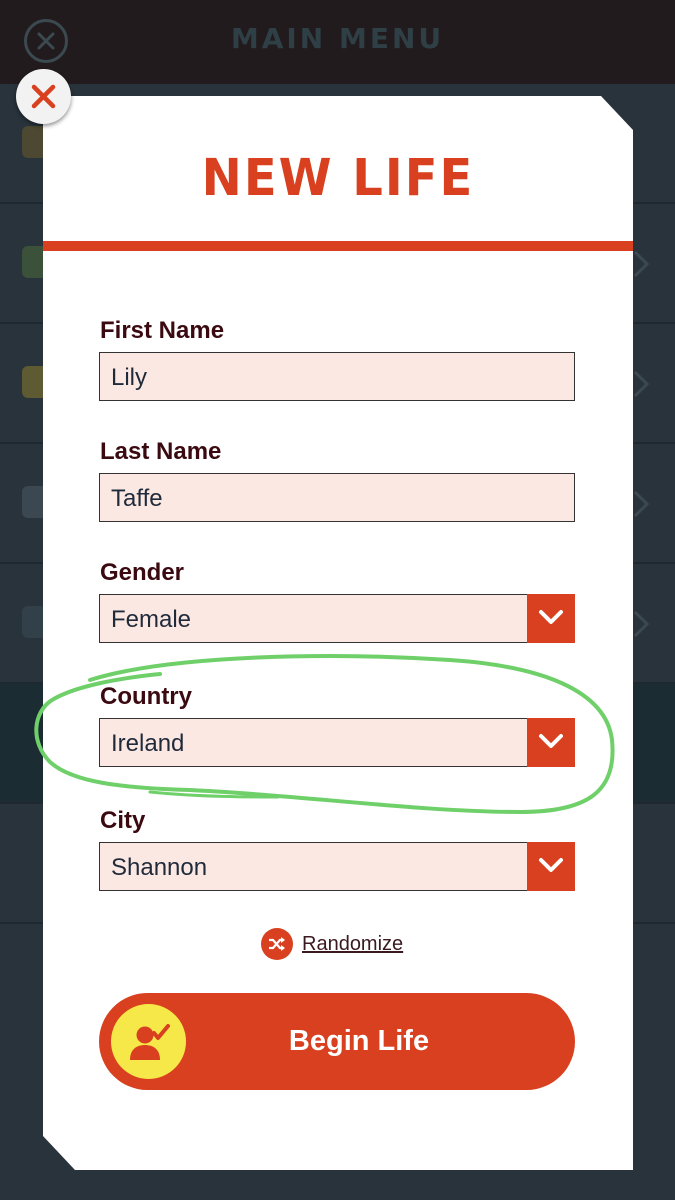  What do you see at coordinates (337, 618) in the screenshot?
I see `gender-select: Female` at bounding box center [337, 618].